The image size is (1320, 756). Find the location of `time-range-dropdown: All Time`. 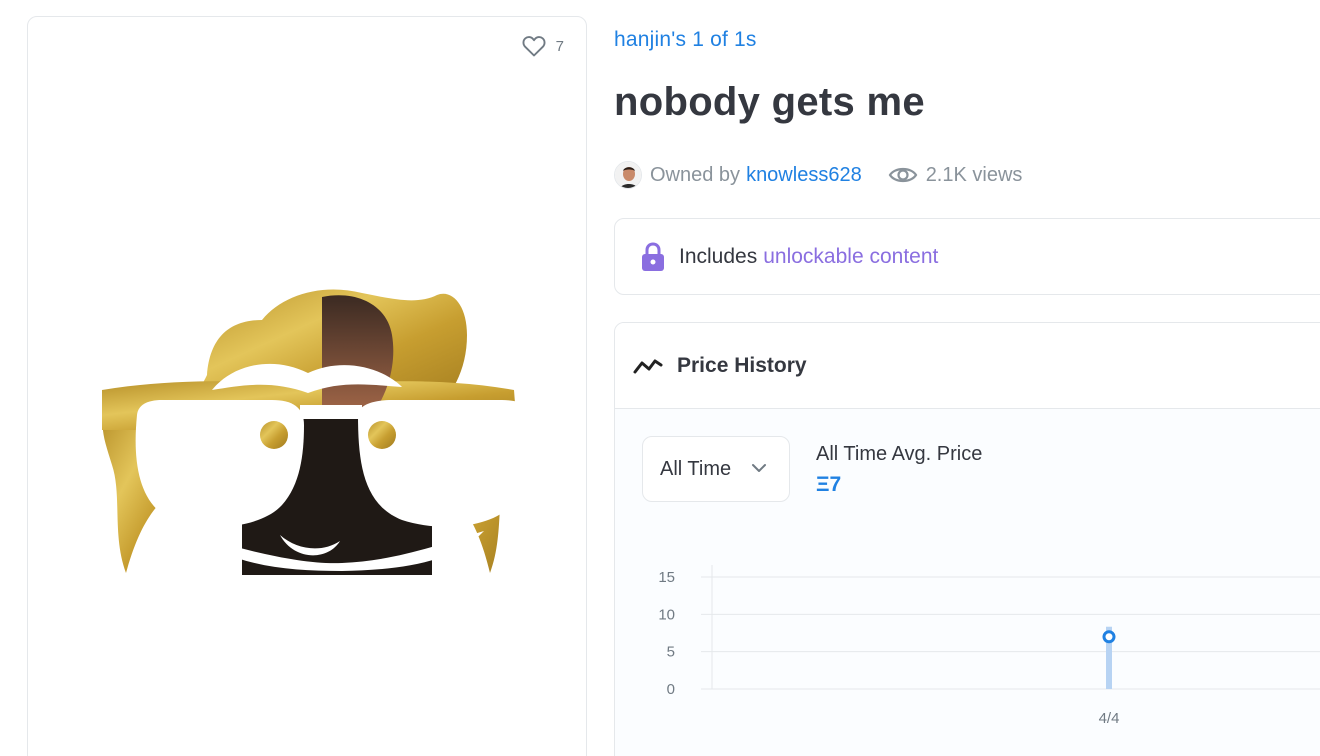

time-range-dropdown: All Time is located at coordinates (716, 469).